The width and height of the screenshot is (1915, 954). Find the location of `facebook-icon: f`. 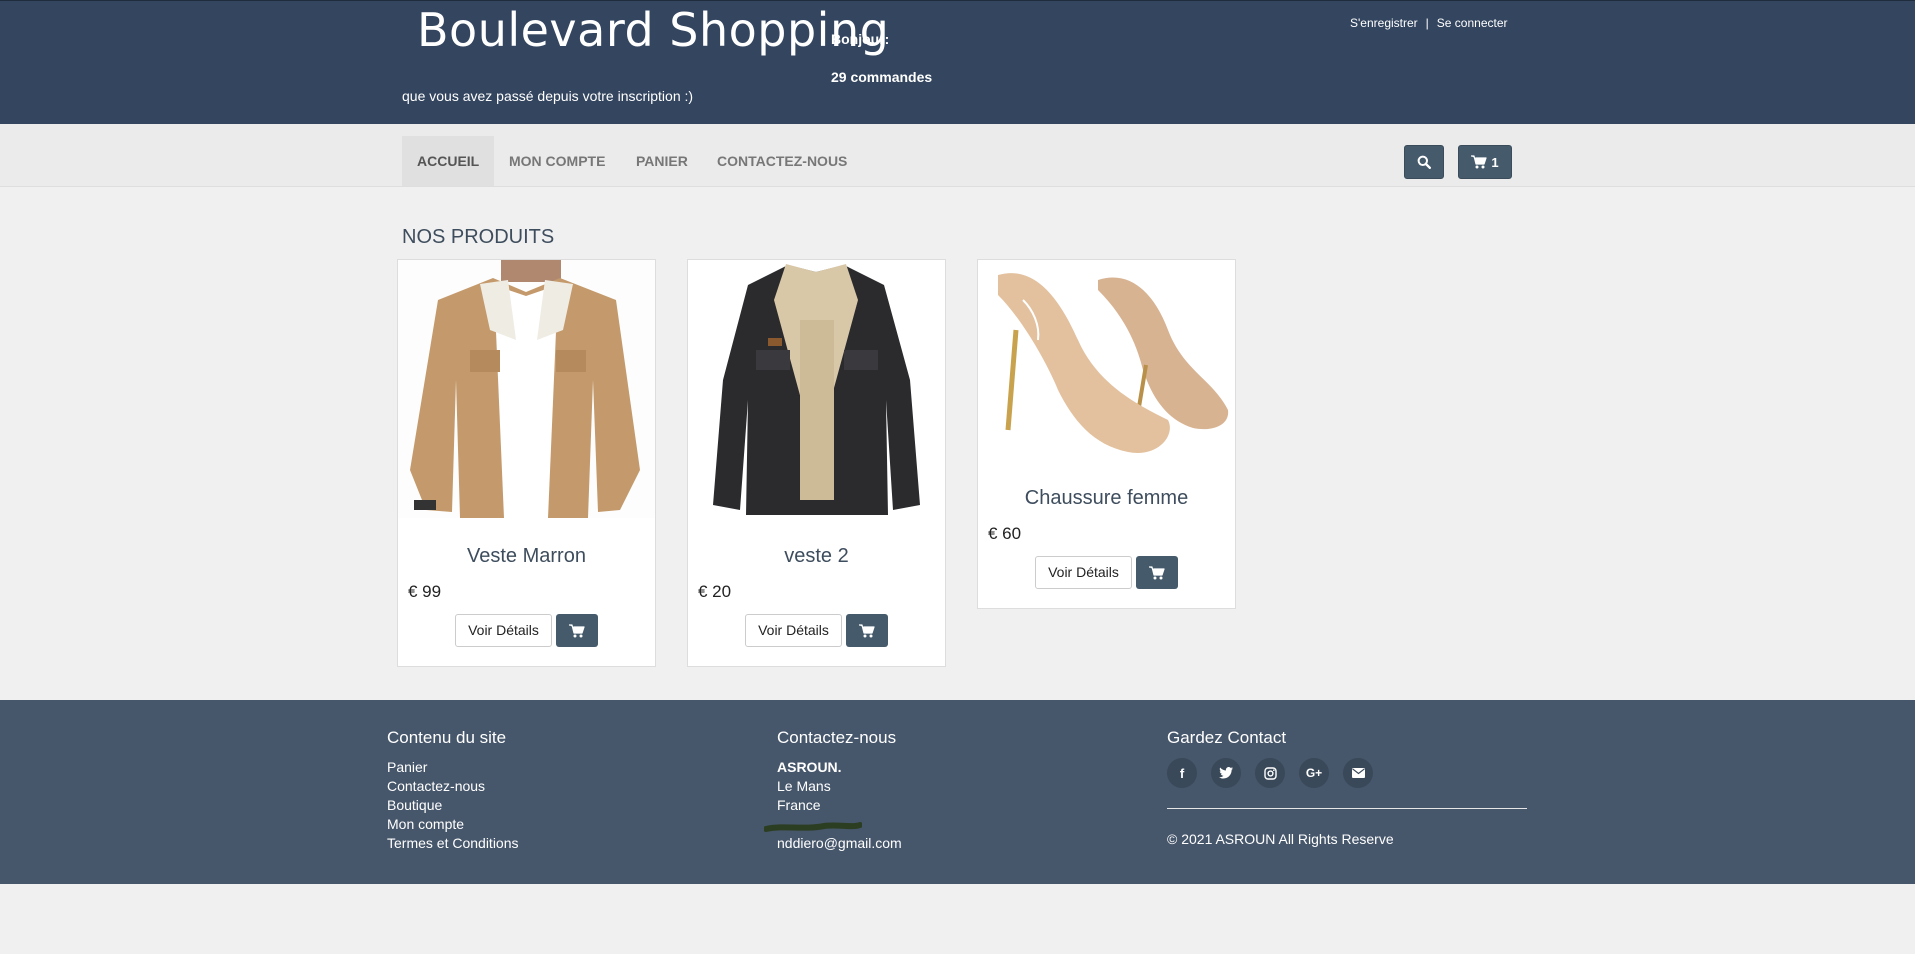

facebook-icon: f is located at coordinates (1182, 773).